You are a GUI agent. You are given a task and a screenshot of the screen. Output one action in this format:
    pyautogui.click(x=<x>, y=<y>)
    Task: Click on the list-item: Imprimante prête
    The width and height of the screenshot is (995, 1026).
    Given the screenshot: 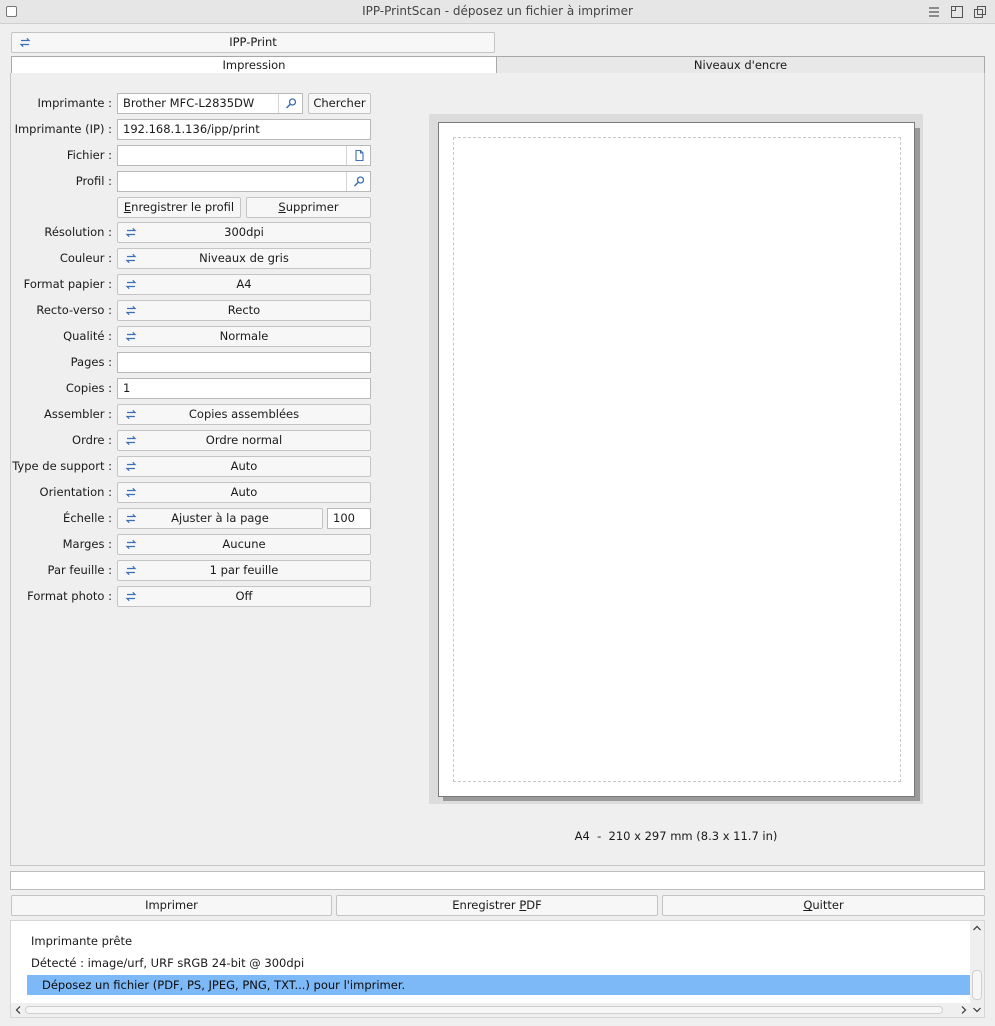 What is the action you would take?
    pyautogui.click(x=81, y=941)
    